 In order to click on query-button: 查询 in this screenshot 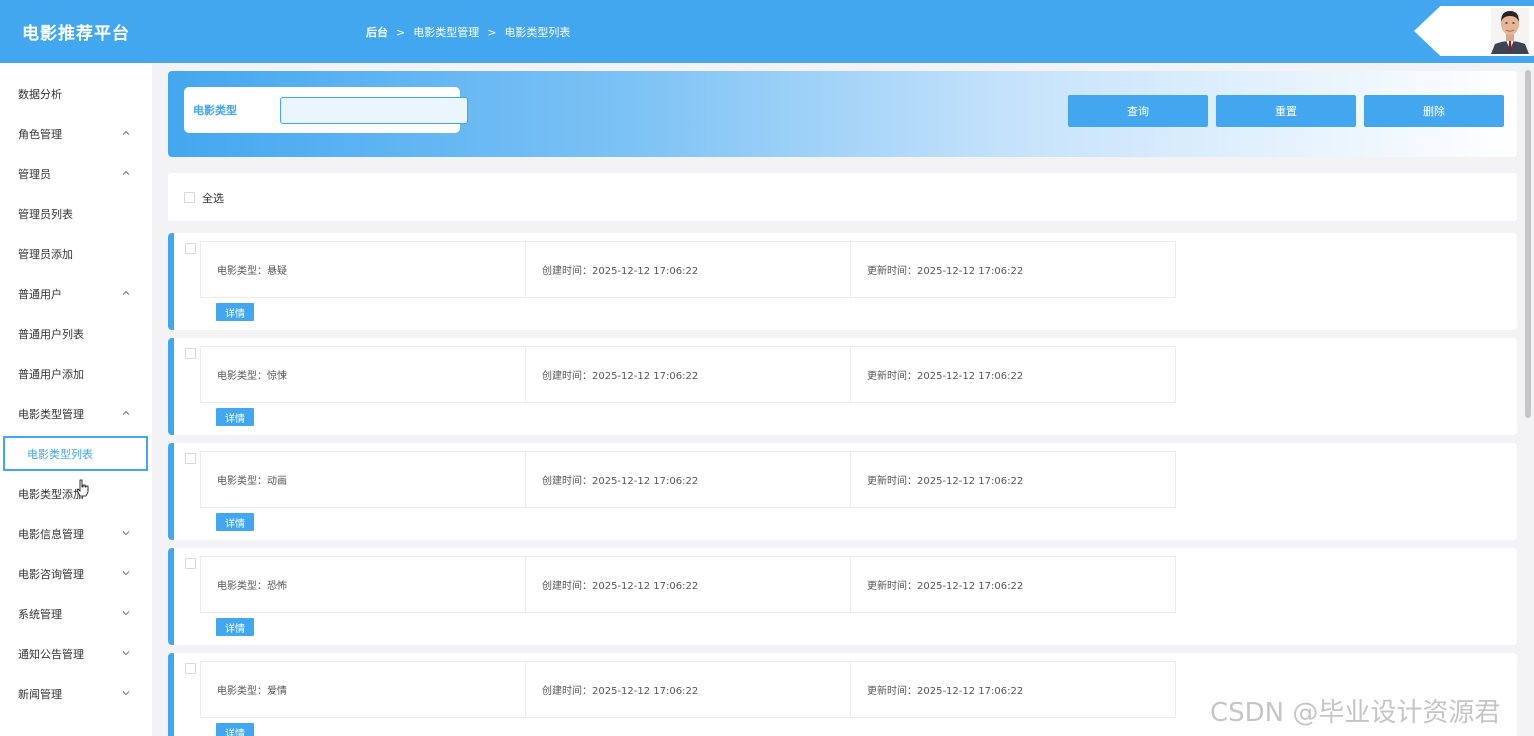, I will do `click(1138, 111)`.